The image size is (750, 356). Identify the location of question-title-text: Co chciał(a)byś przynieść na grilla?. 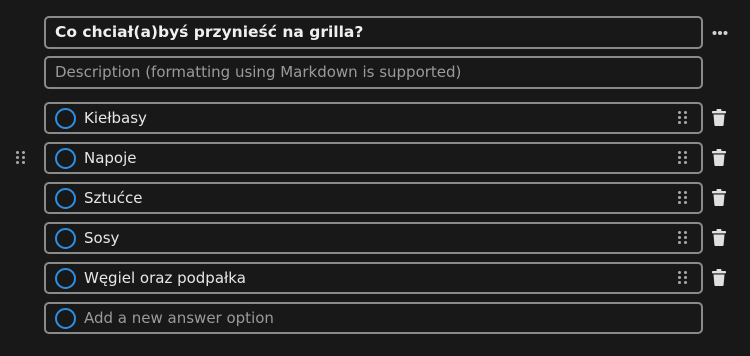
(209, 32).